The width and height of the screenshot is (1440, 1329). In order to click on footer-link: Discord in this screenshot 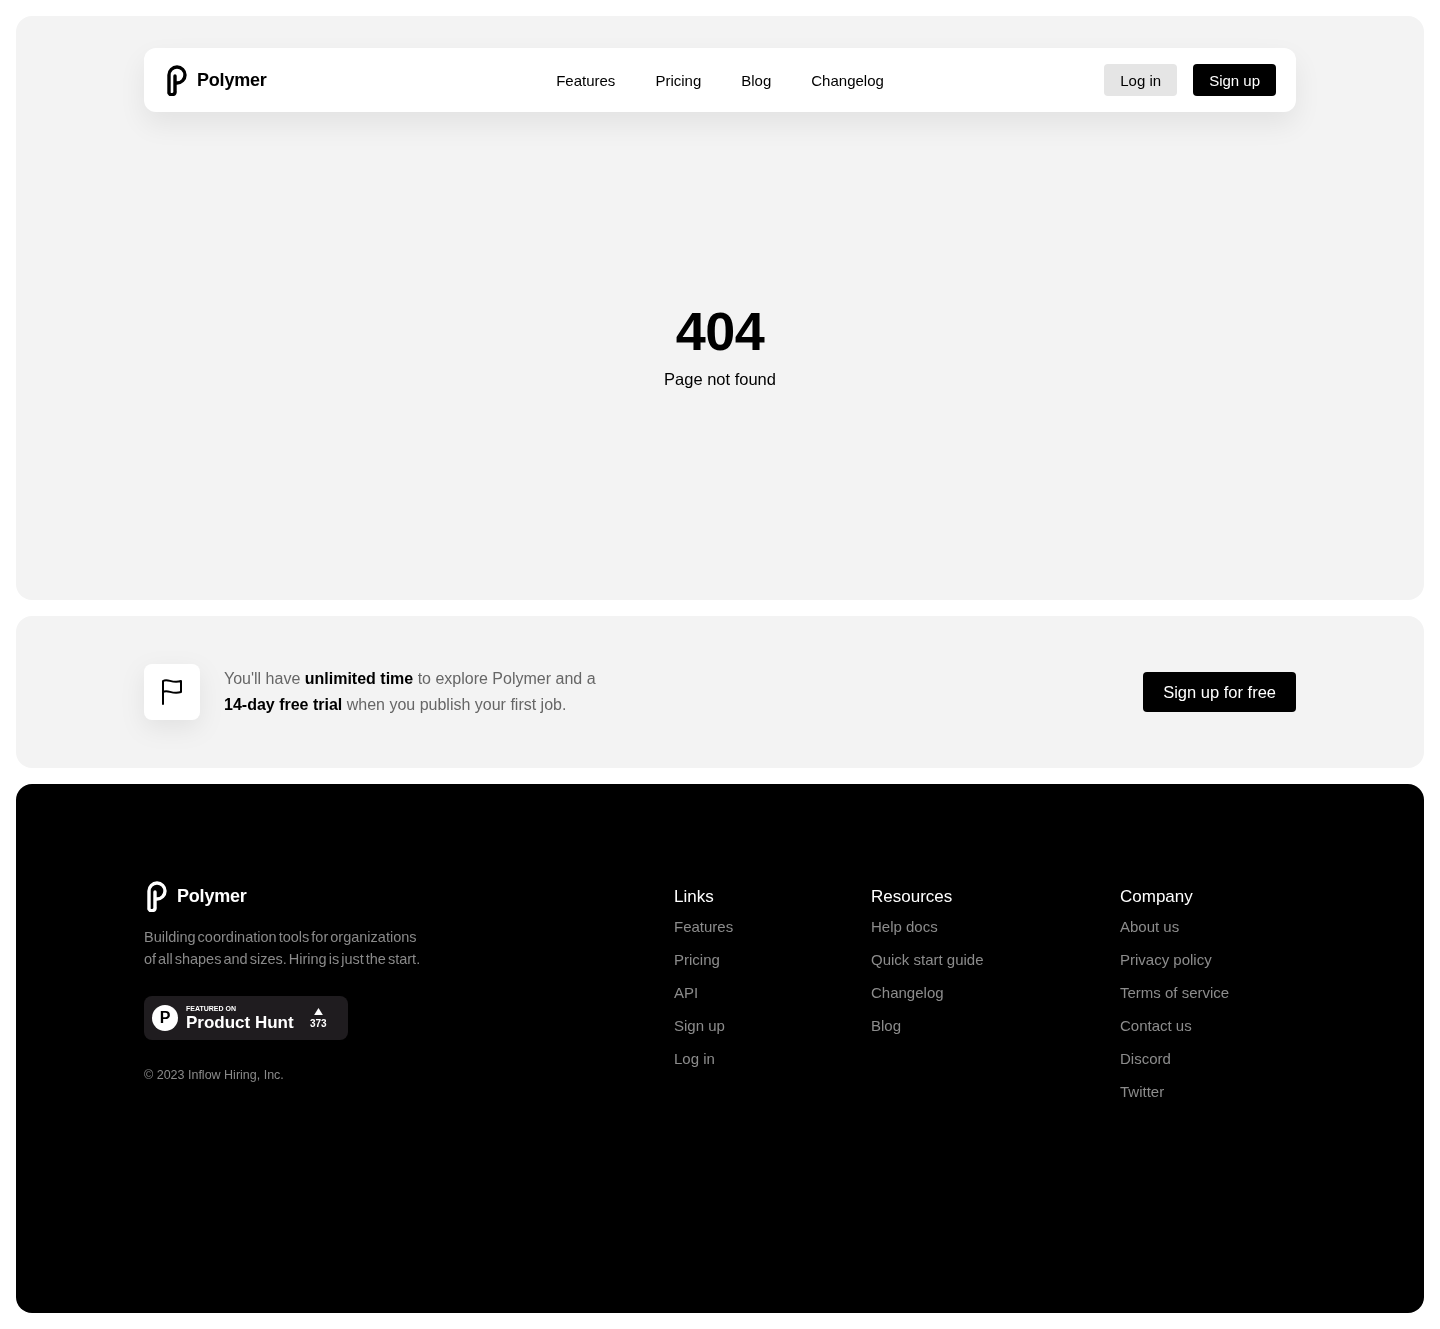, I will do `click(1145, 1059)`.